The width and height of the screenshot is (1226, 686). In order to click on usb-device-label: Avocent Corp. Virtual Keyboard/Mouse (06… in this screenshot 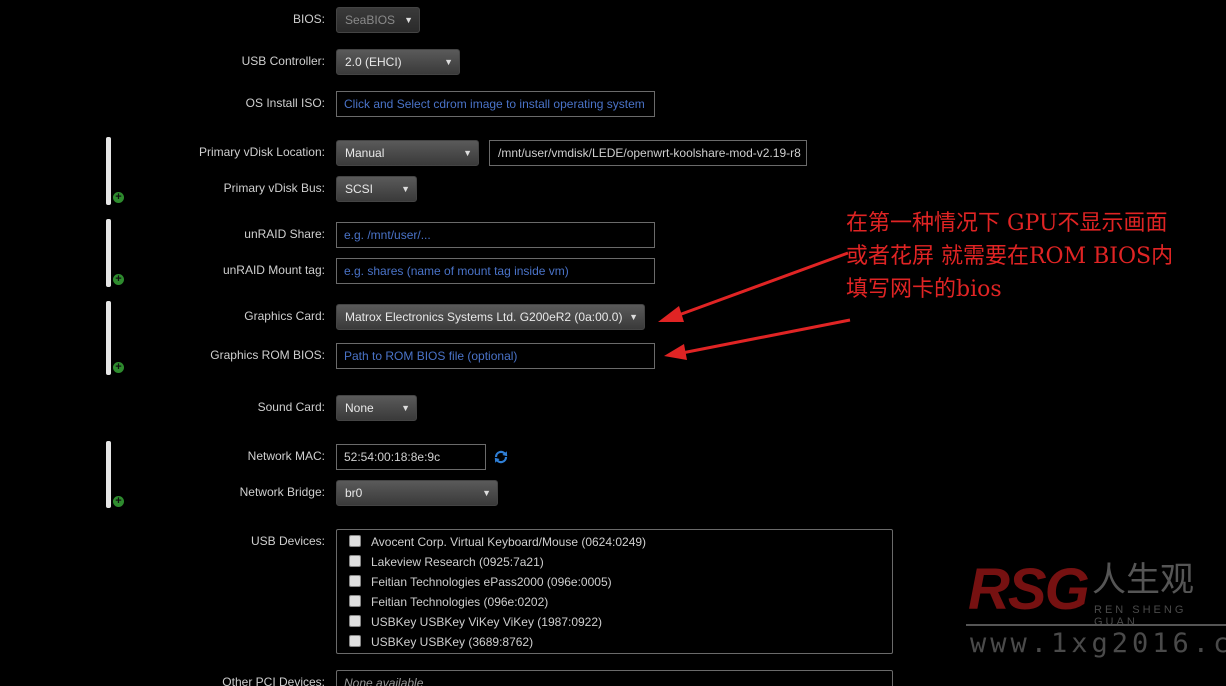, I will do `click(509, 542)`.